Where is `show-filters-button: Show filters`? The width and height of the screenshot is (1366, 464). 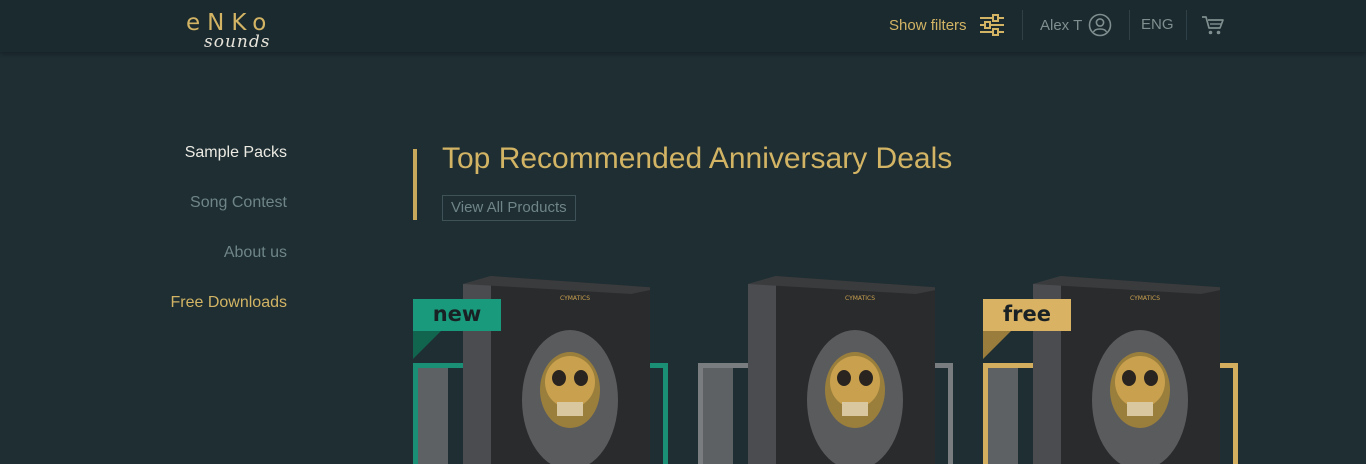 show-filters-button: Show filters is located at coordinates (947, 25).